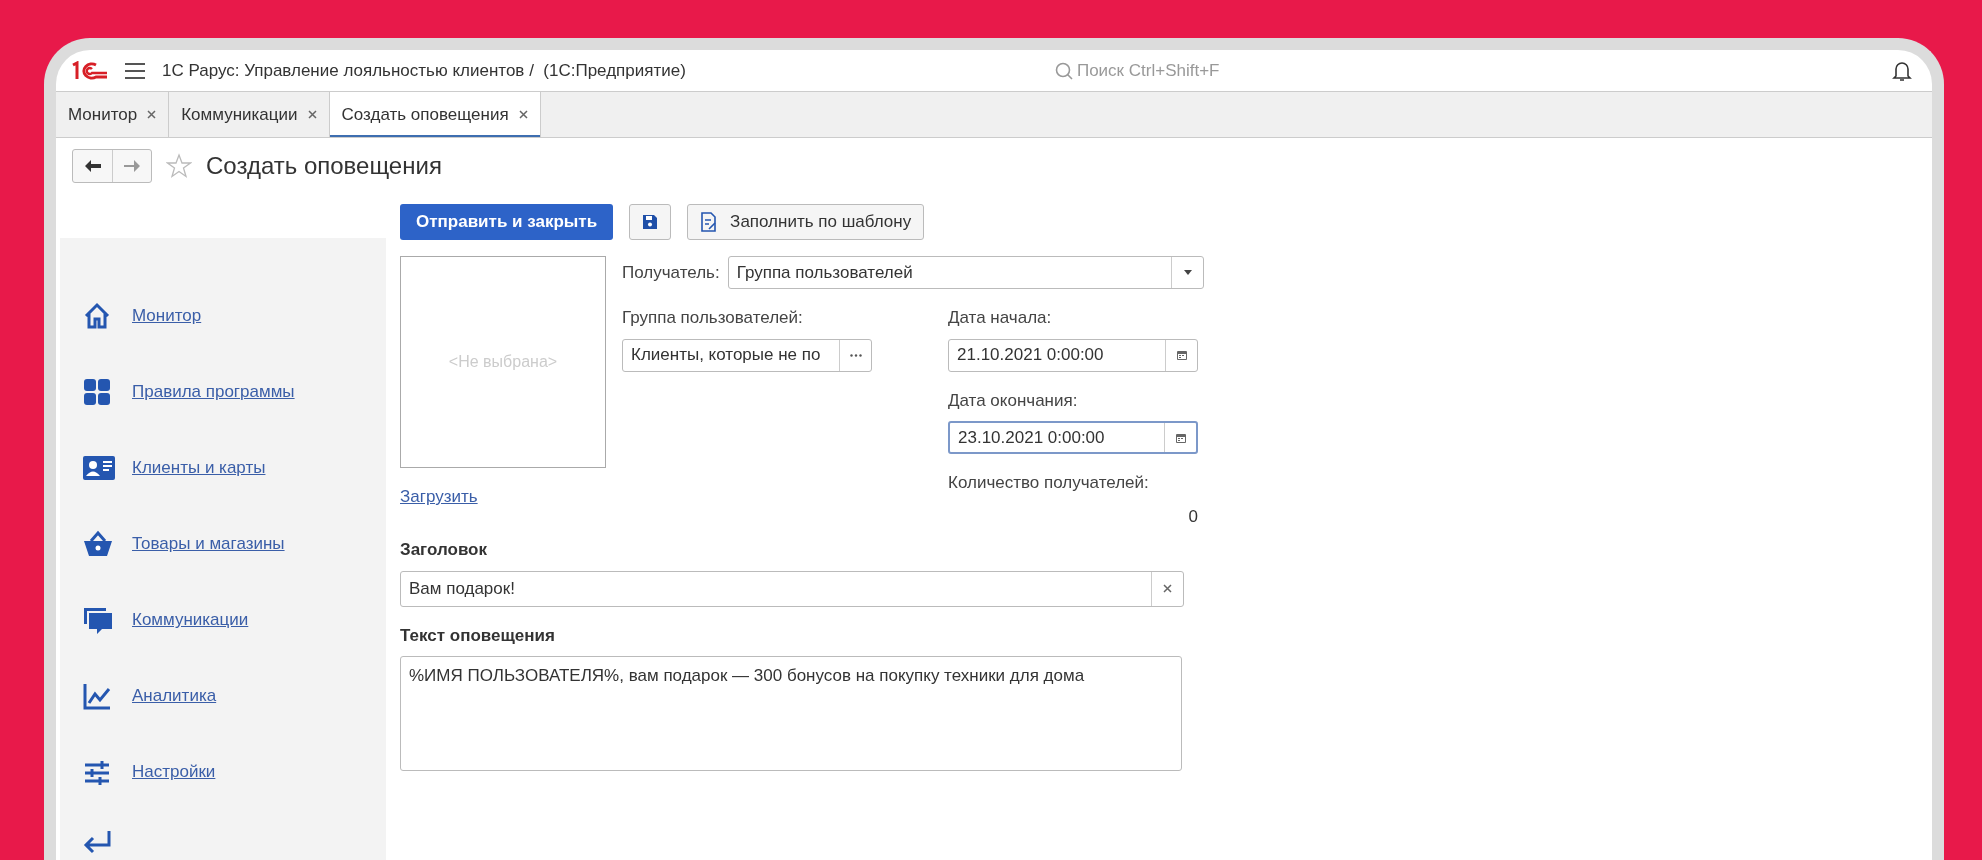 This screenshot has width=1982, height=860. I want to click on sidebar-link: Монитор, so click(167, 316).